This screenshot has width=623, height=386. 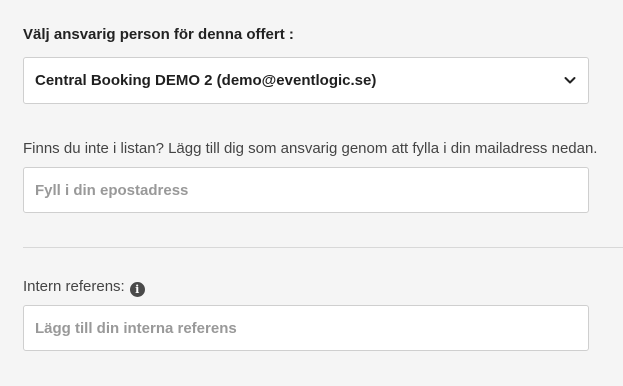 I want to click on internal-reference-field, so click(x=306, y=328).